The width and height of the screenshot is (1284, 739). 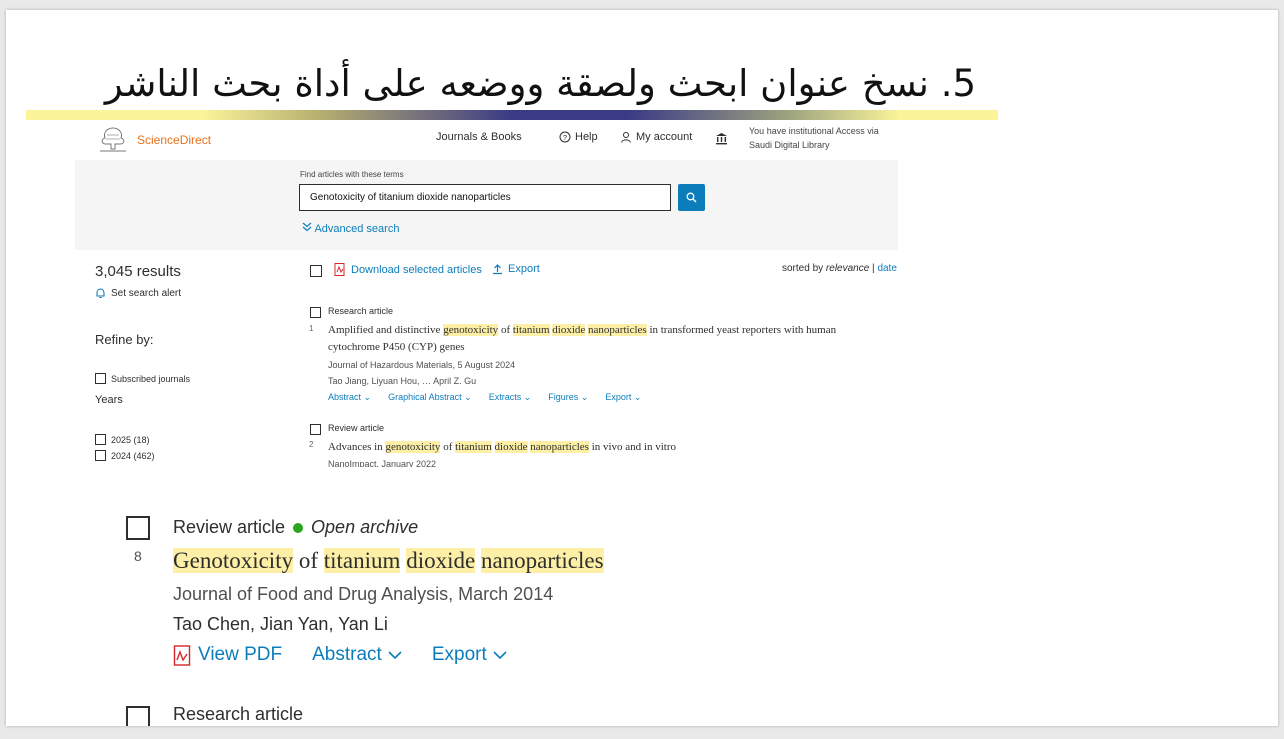 What do you see at coordinates (125, 455) in the screenshot?
I see `filter-year-2024: 2024 (462)` at bounding box center [125, 455].